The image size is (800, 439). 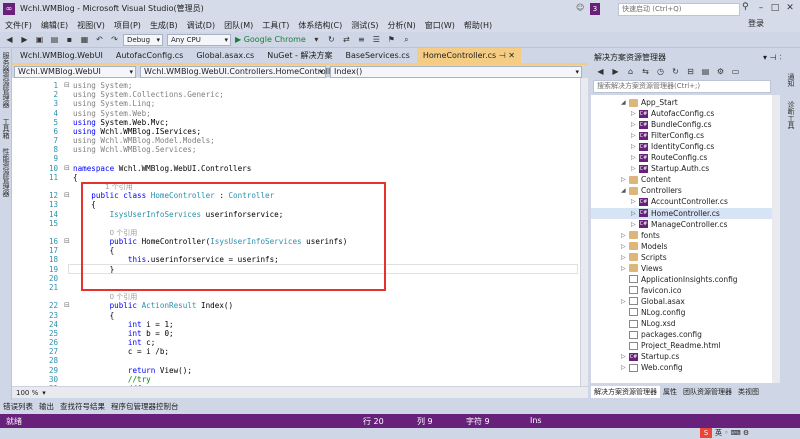 What do you see at coordinates (54, 39) in the screenshot?
I see `open-icon: ▤` at bounding box center [54, 39].